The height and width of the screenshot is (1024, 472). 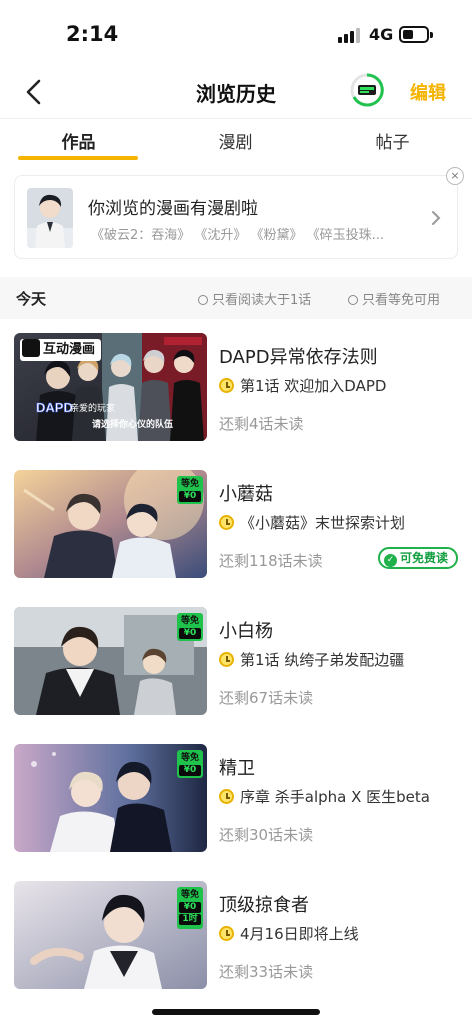 I want to click on comic-cover: DAPD 亲爱的玩家 请选择你心仪的队伍 互动漫画, so click(x=110, y=387).